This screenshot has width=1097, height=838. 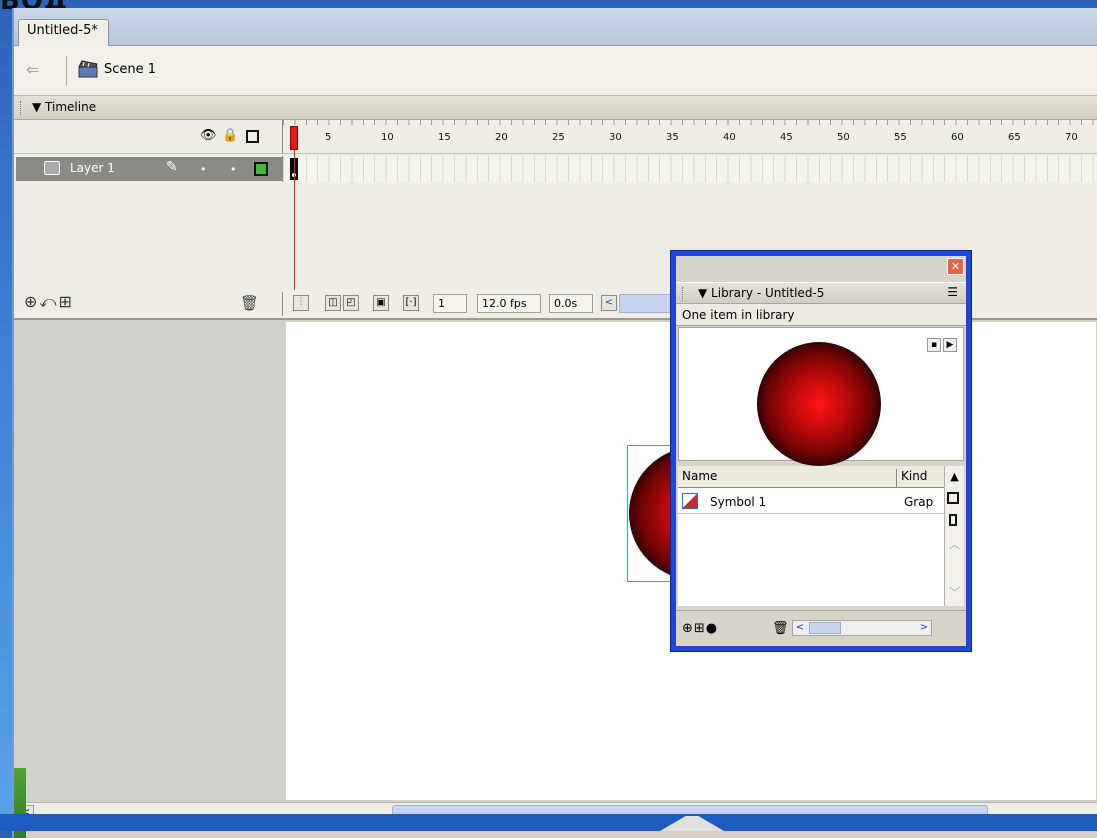 I want to click on library-header: ▼ Library - Untitled-5 ☰, so click(x=821, y=293).